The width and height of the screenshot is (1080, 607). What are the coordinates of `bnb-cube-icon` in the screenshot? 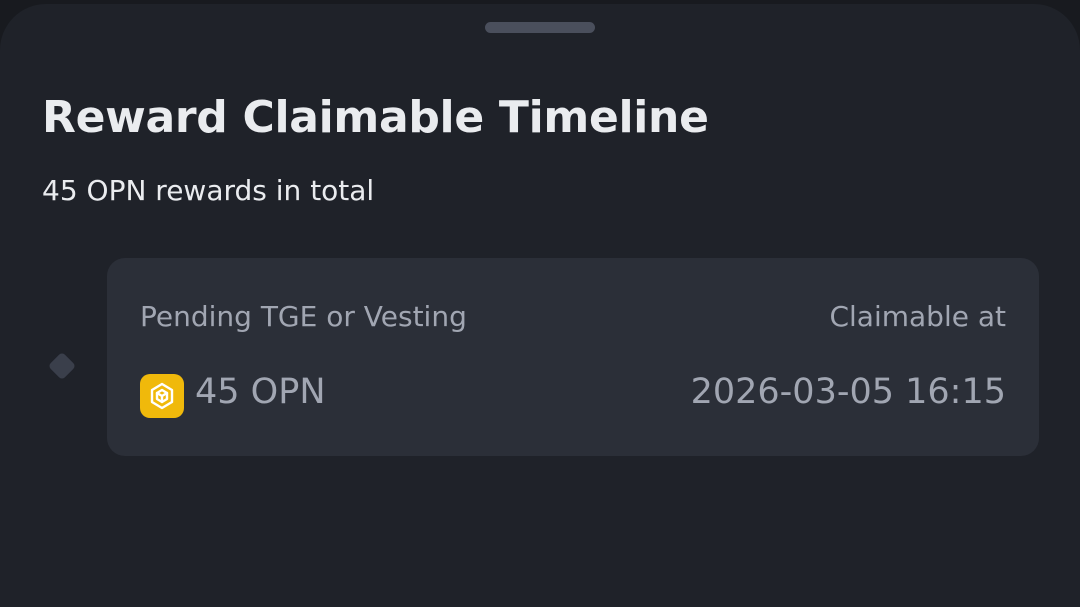 It's located at (162, 396).